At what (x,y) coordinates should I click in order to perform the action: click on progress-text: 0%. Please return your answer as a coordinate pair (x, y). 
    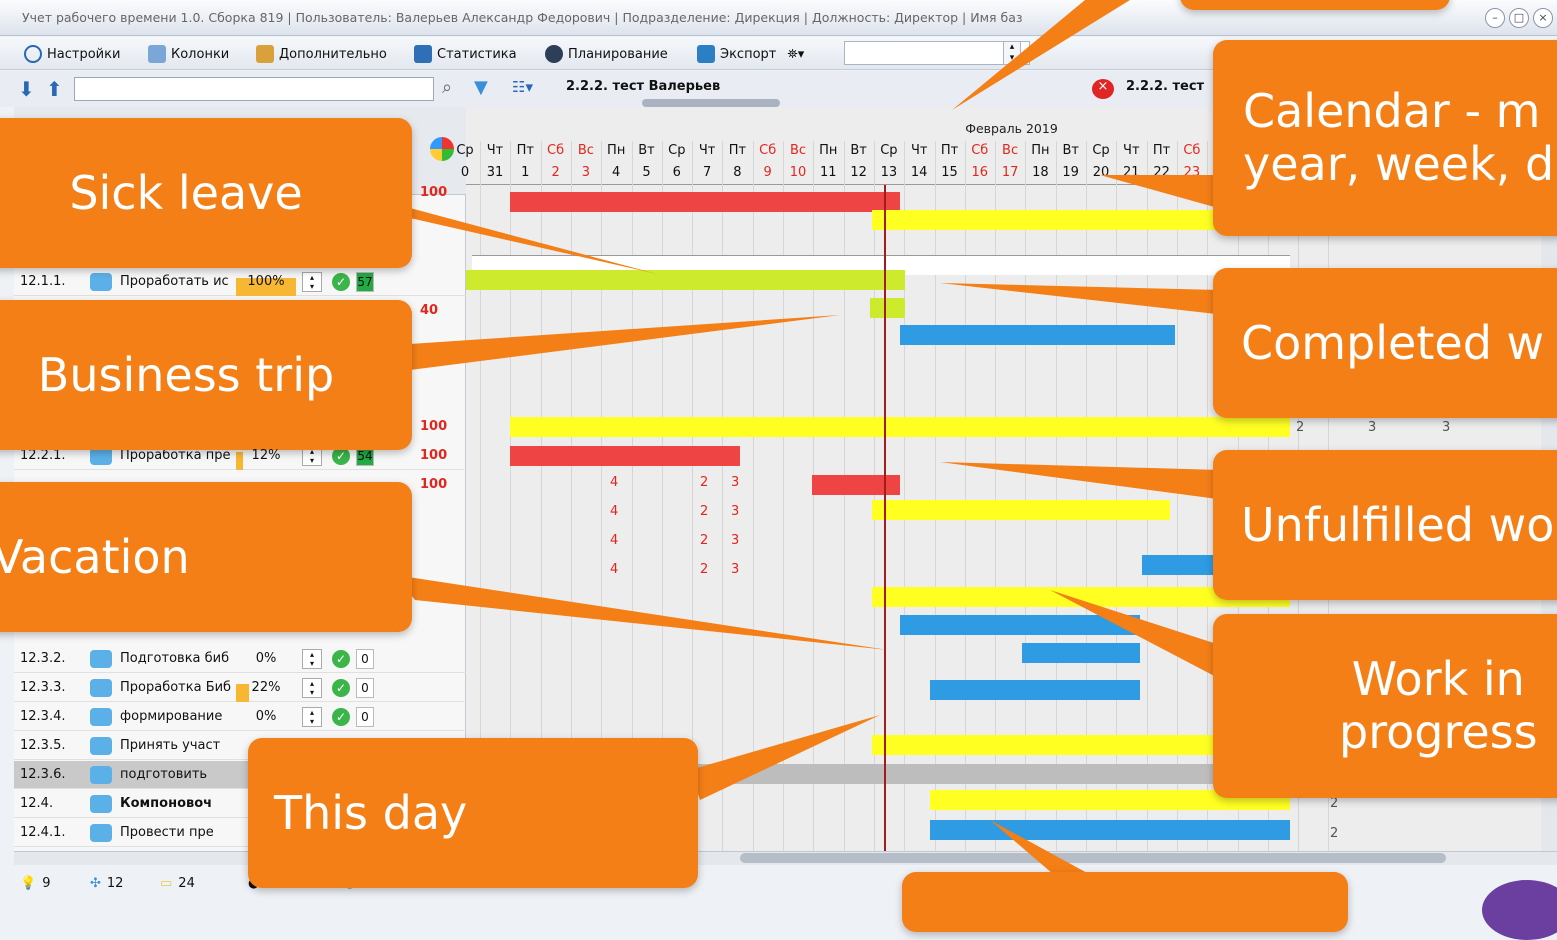
    Looking at the image, I should click on (266, 658).